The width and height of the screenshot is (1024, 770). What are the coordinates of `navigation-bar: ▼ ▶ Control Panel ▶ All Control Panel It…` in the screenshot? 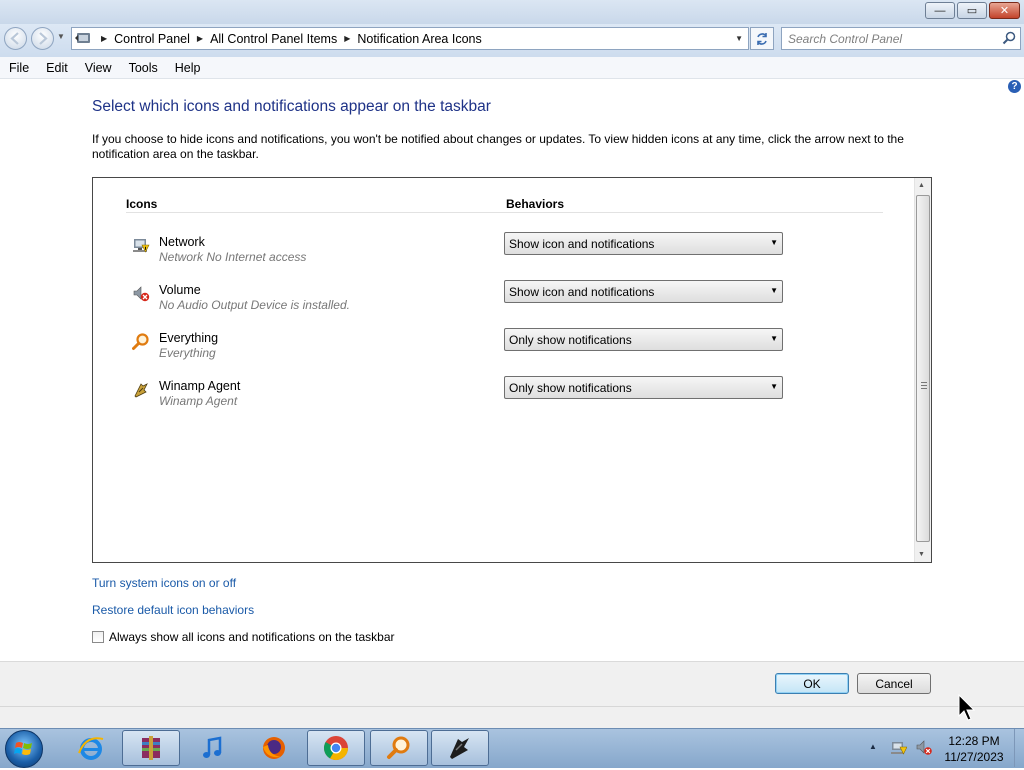 It's located at (512, 40).